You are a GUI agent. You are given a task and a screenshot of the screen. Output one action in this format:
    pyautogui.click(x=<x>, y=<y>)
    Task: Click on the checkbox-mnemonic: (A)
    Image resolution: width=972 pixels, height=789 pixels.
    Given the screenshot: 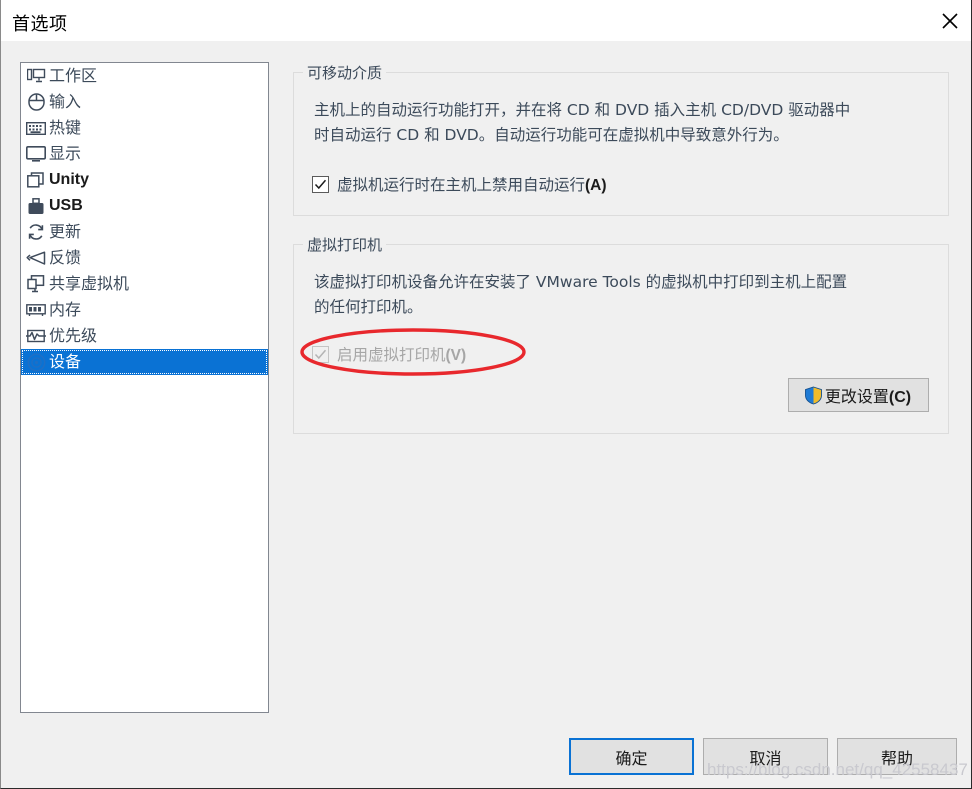 What is the action you would take?
    pyautogui.click(x=596, y=185)
    